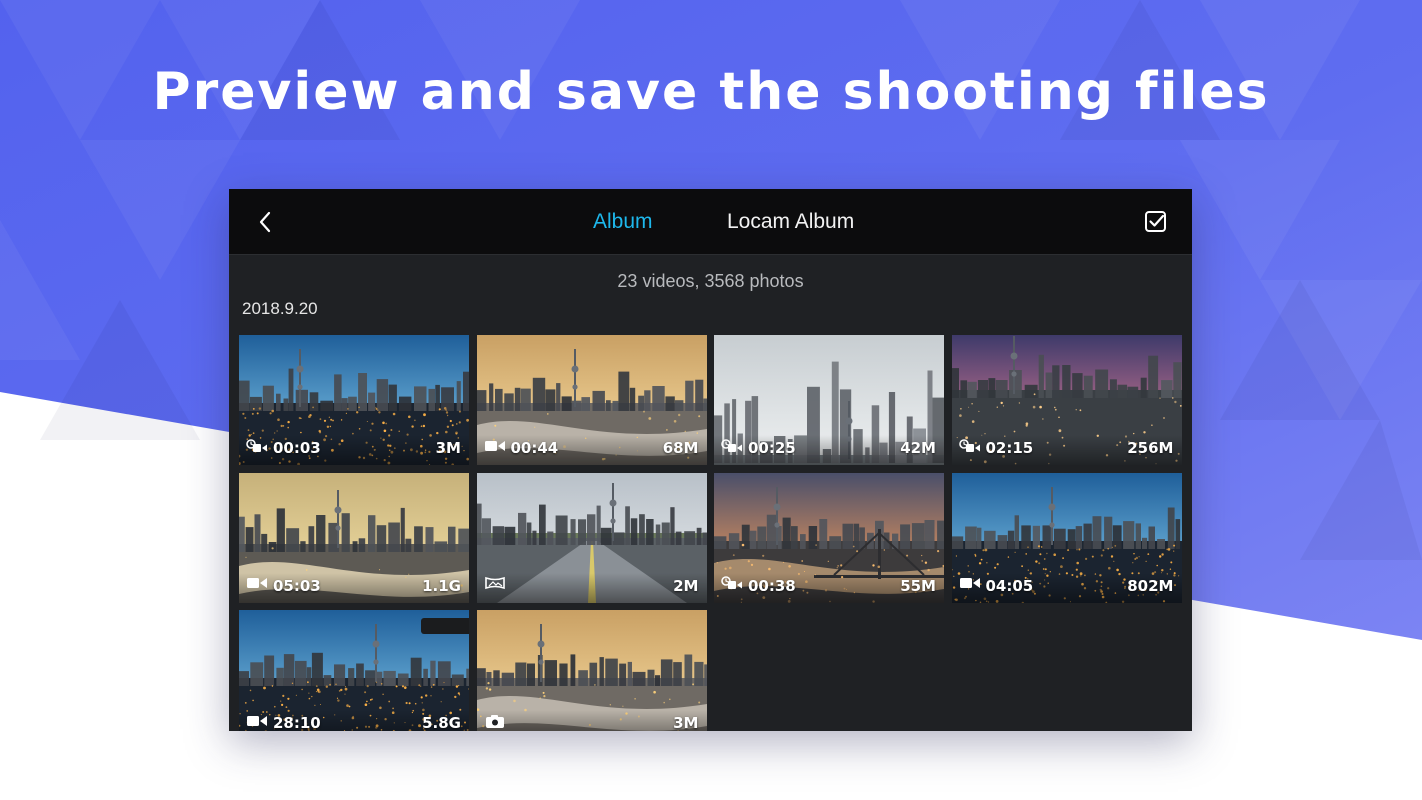 The height and width of the screenshot is (800, 1422). Describe the element at coordinates (354, 537) in the screenshot. I see `media-thumbnail: 05:03 1.1G` at that location.